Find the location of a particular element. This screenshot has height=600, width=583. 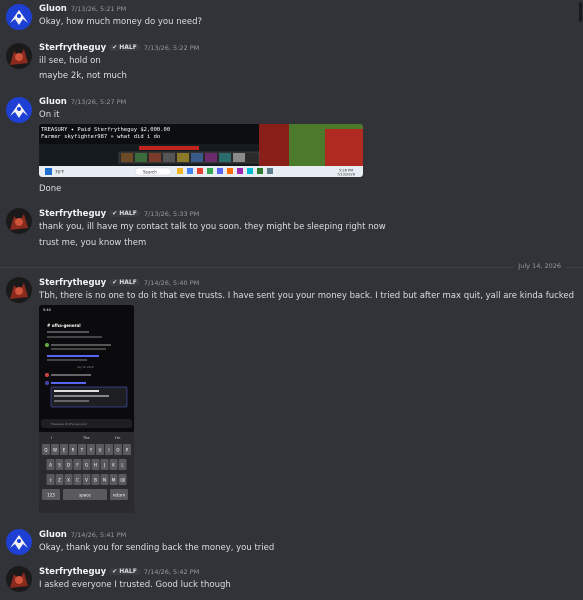

game-chat-line: TREASURY ✦ Paid Sterfrytheguy $2,000.00 is located at coordinates (105, 130).